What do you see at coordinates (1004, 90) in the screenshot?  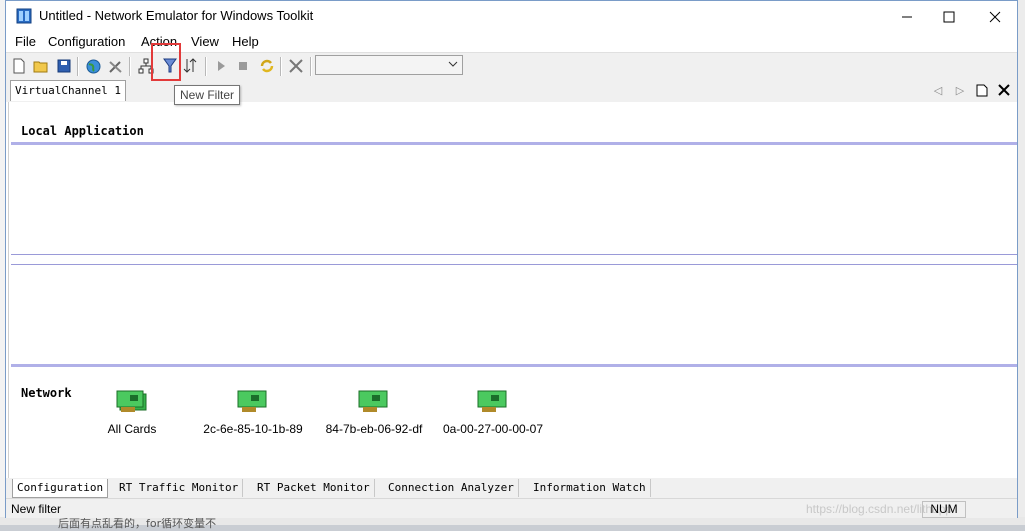 I see `close-tab-icon` at bounding box center [1004, 90].